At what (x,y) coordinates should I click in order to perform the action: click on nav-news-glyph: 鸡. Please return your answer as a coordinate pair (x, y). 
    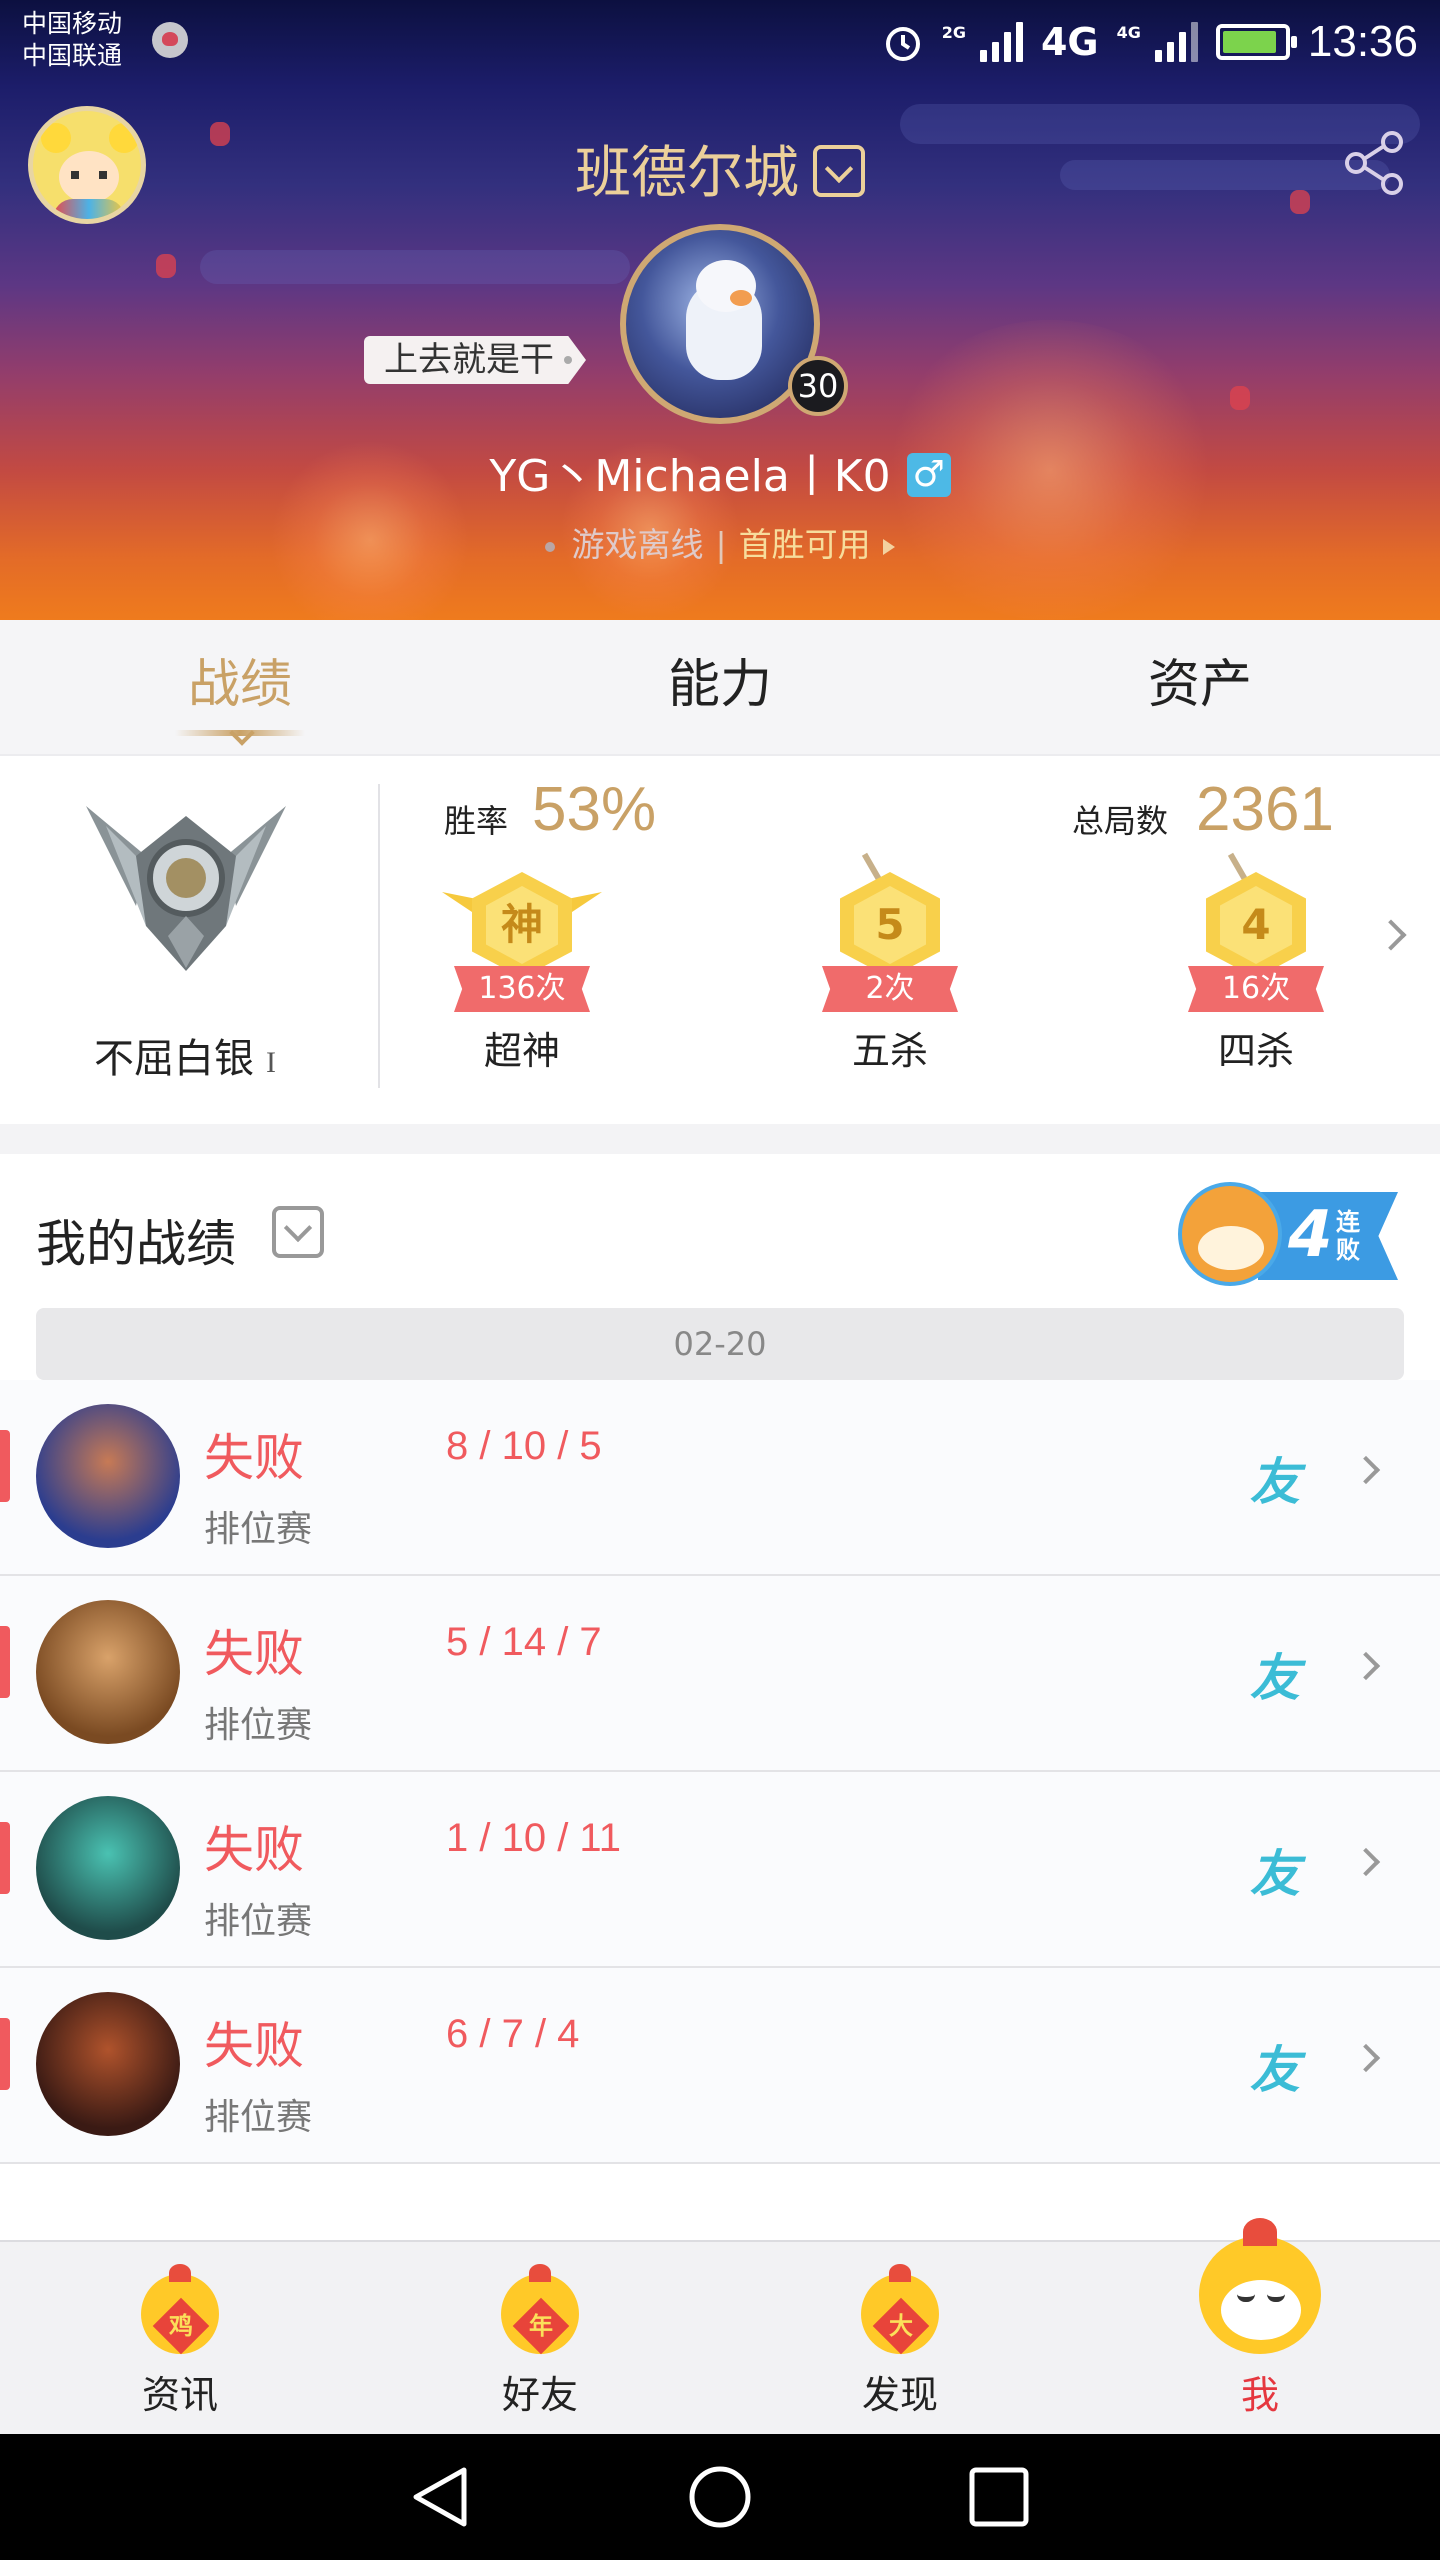
    Looking at the image, I should click on (181, 2326).